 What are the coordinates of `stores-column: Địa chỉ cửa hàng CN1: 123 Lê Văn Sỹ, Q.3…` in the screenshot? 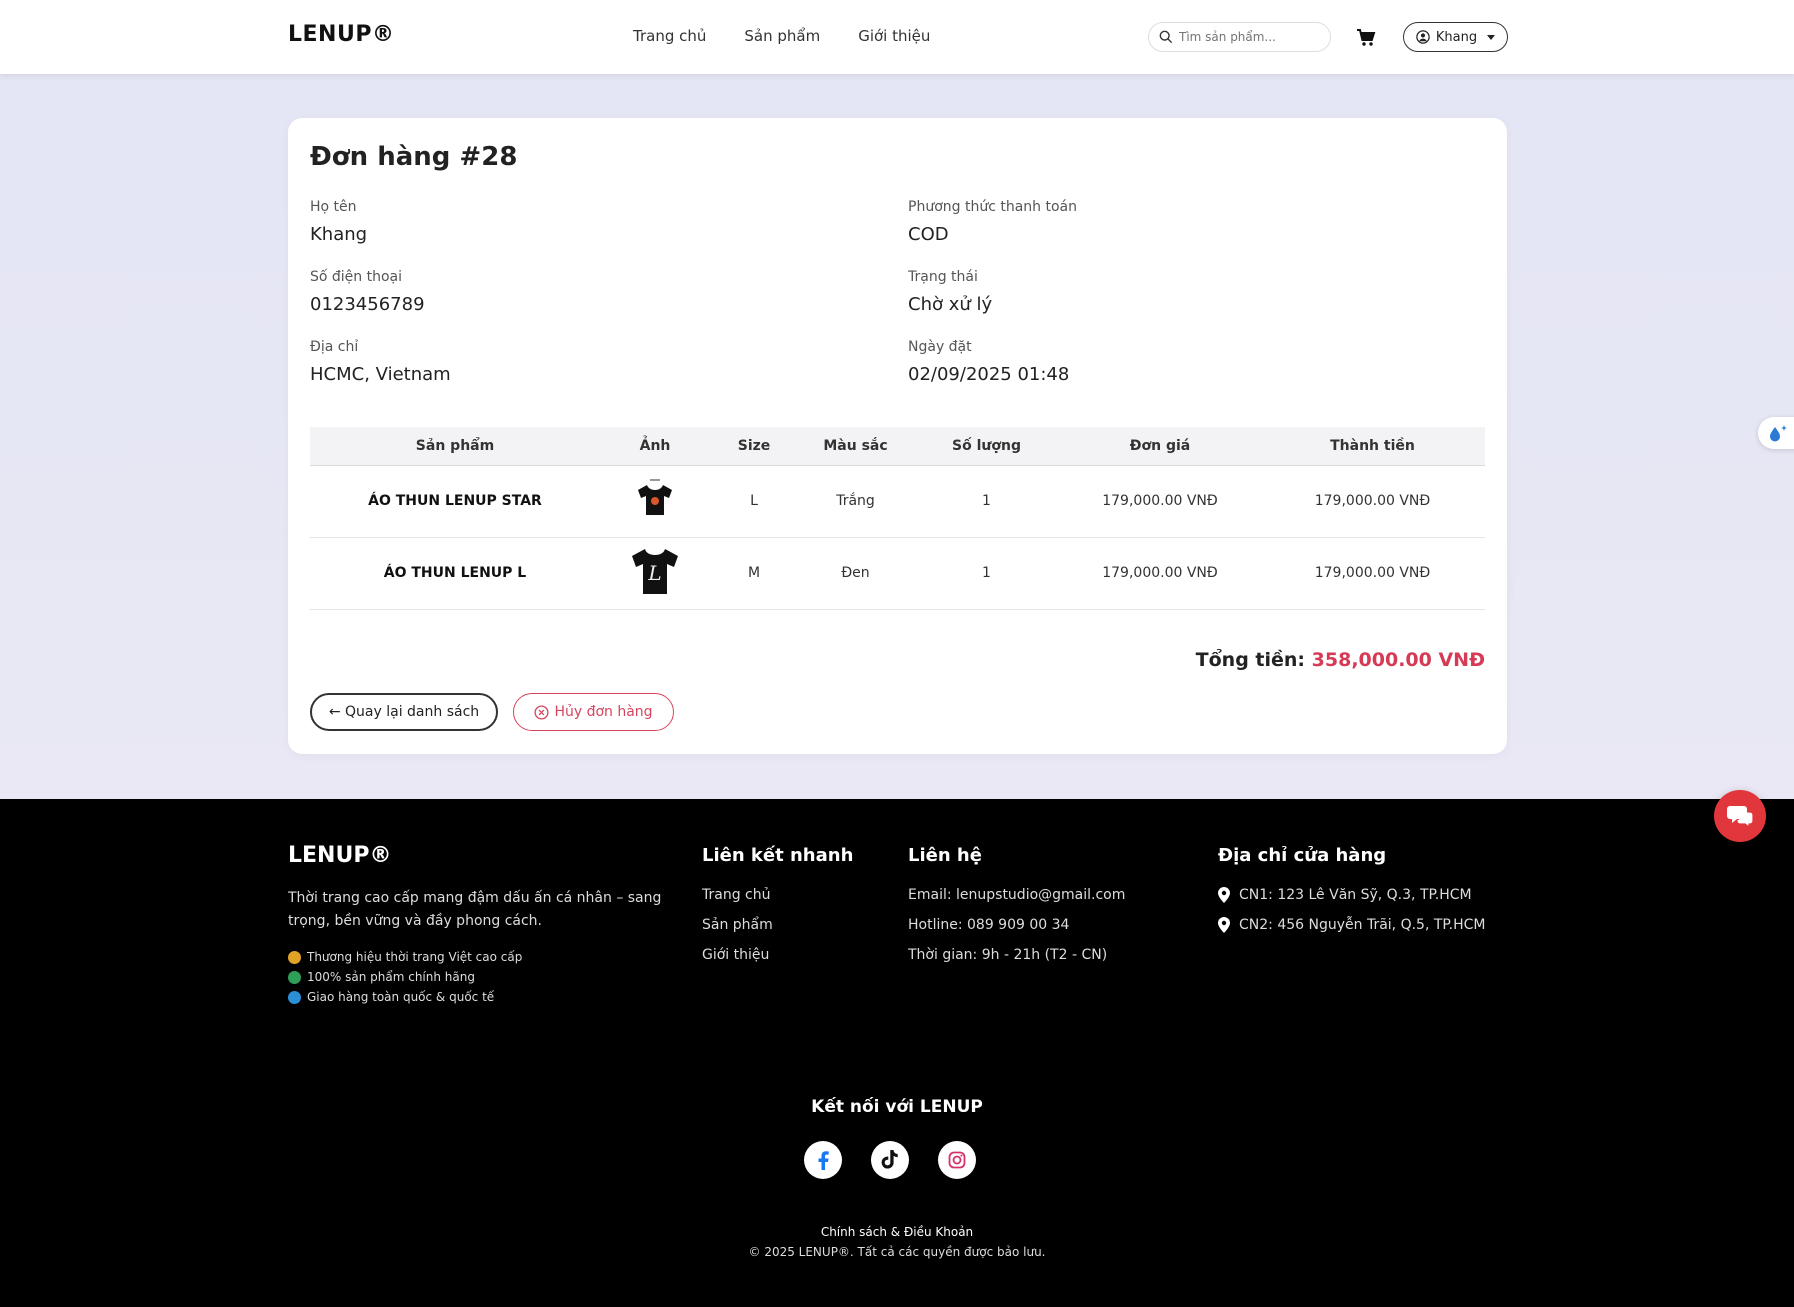 It's located at (1352, 892).